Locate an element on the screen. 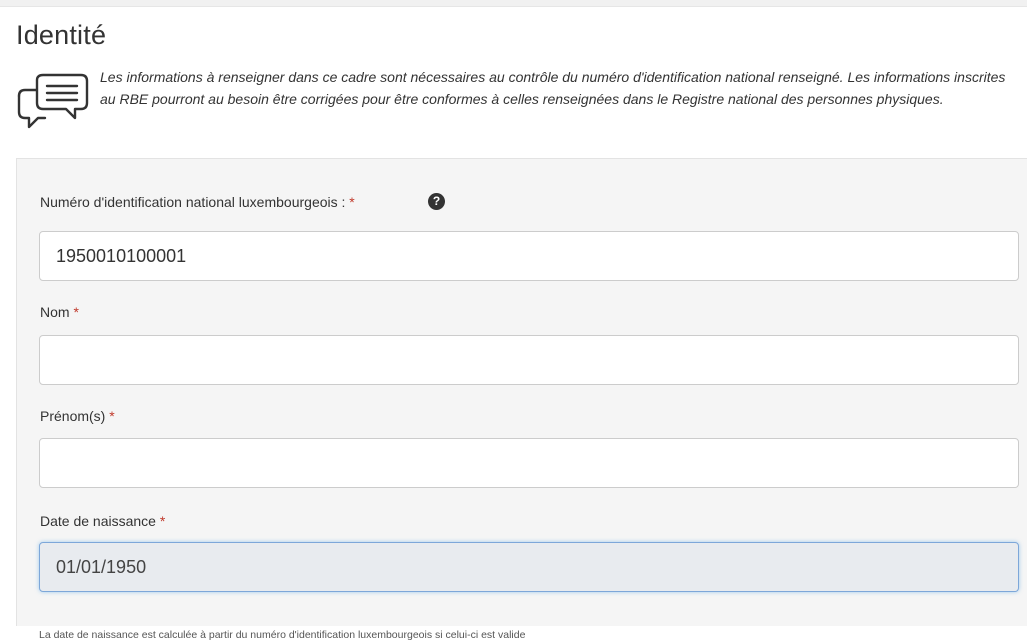  nom-label: Nom * is located at coordinates (59, 312).